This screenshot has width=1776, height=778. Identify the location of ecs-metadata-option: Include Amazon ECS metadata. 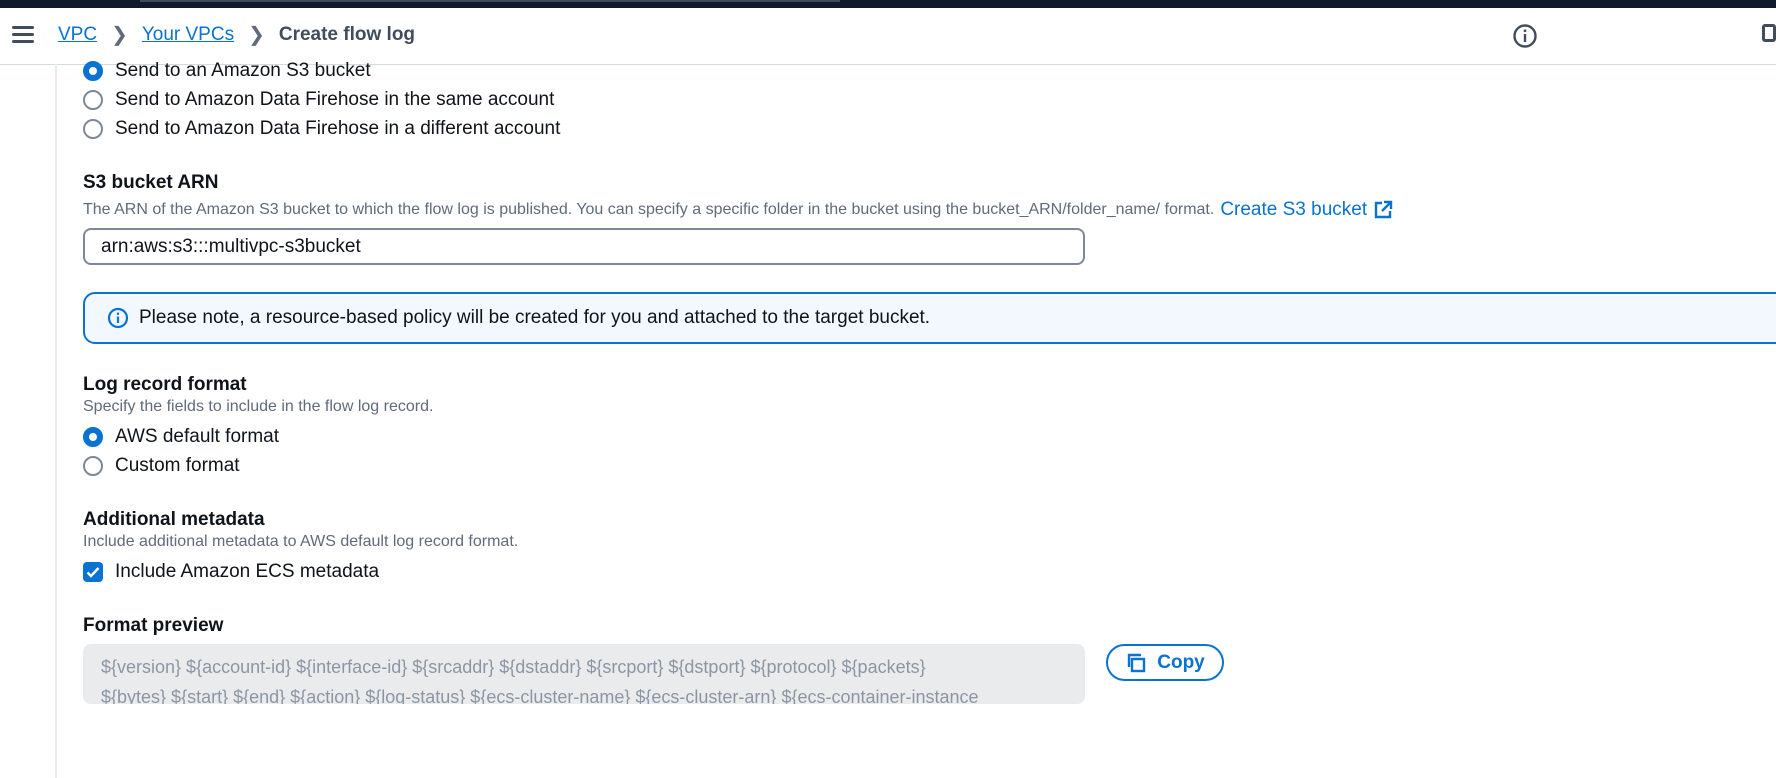
(231, 572).